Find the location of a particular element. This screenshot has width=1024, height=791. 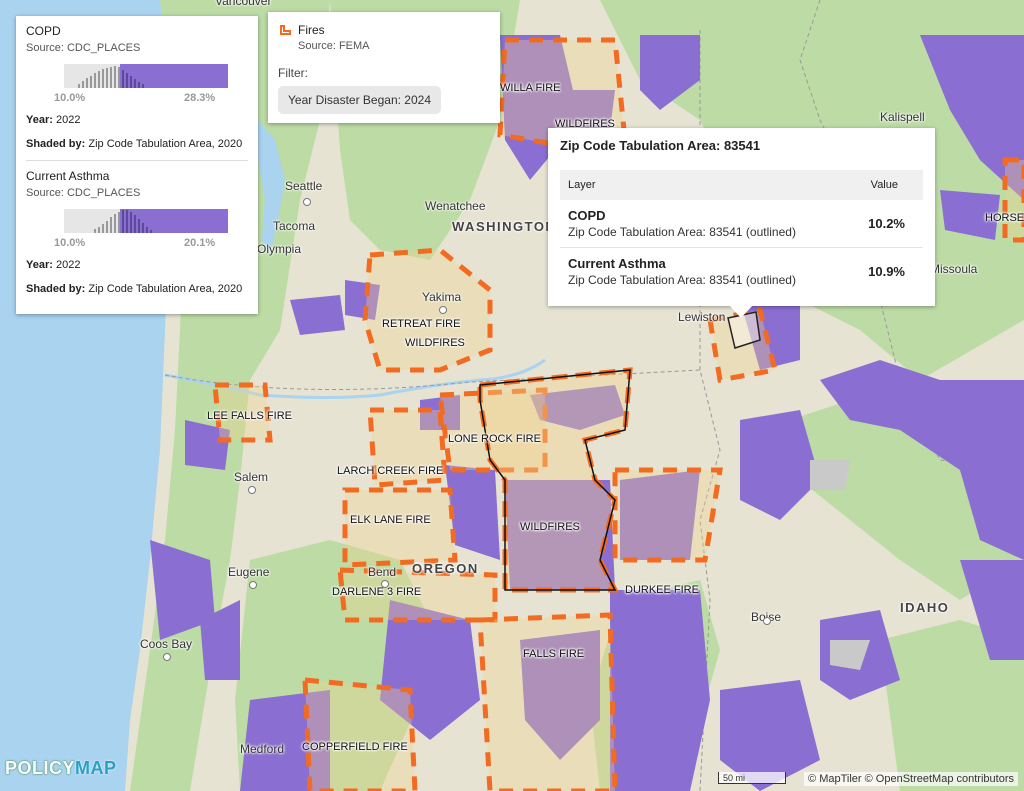

fire-label: DURKEE FIRE is located at coordinates (662, 590).